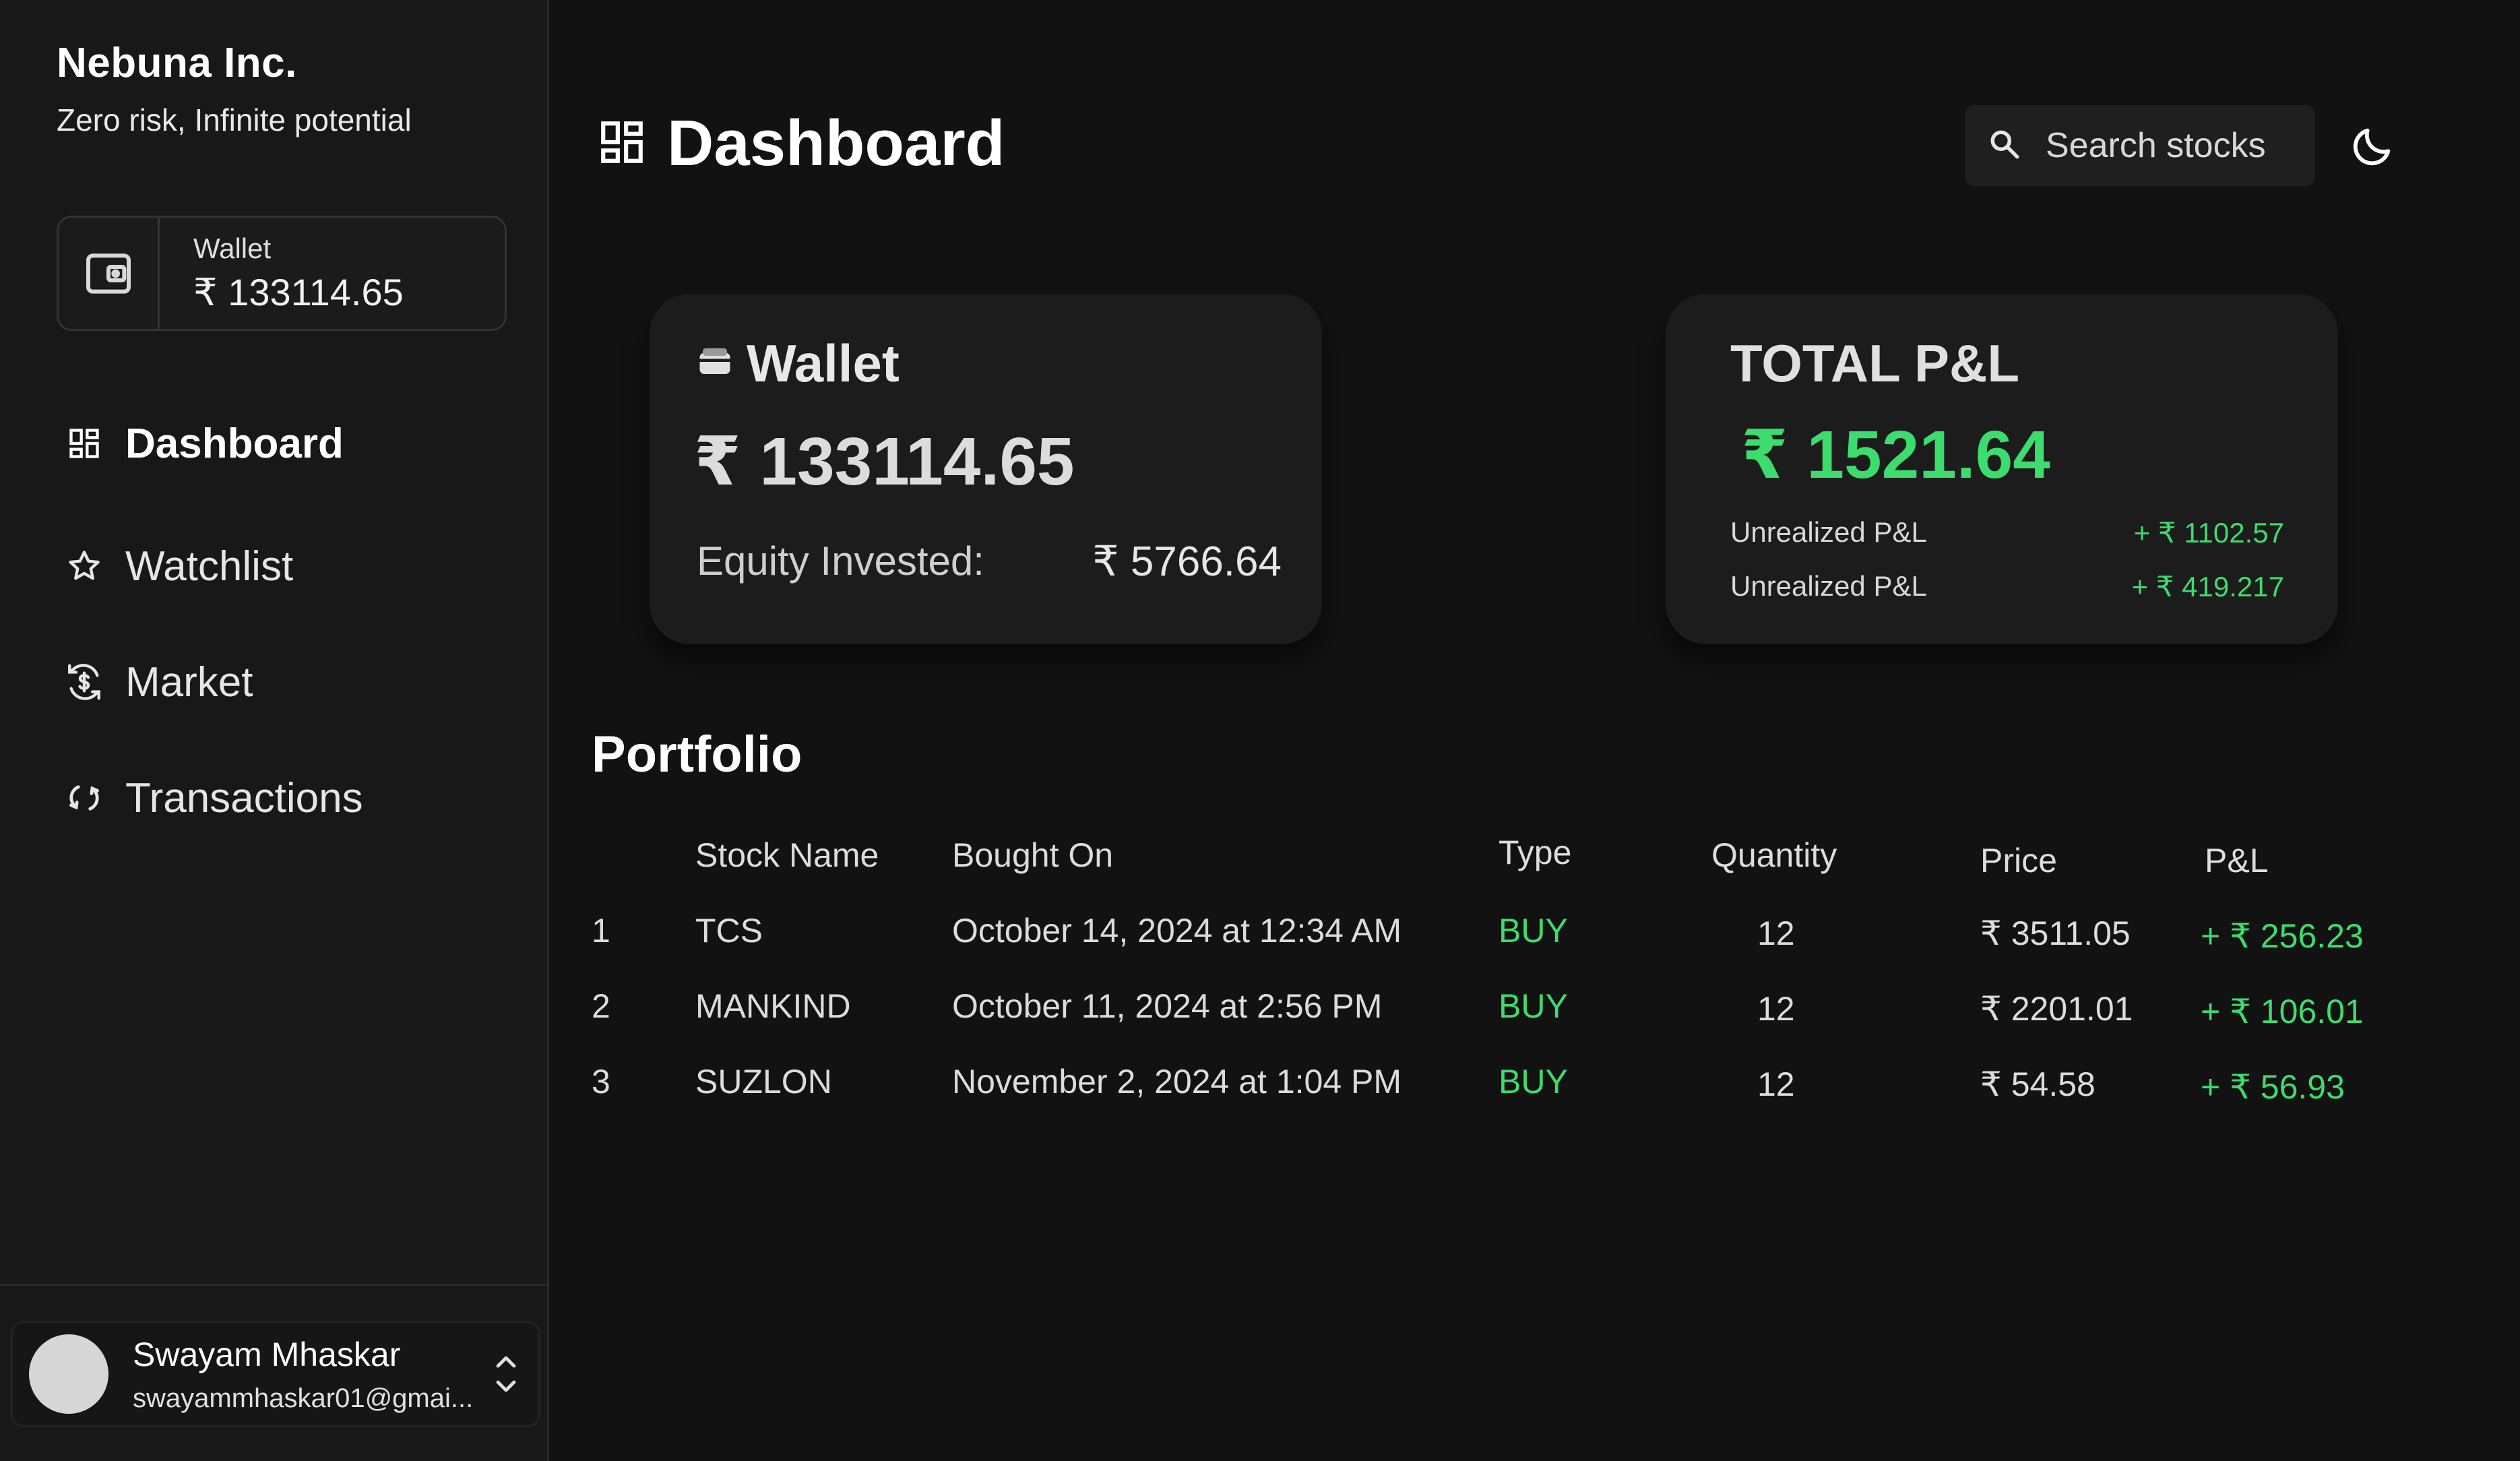  Describe the element at coordinates (885, 461) in the screenshot. I see `wallet-balance: ₹ 133114.65` at that location.